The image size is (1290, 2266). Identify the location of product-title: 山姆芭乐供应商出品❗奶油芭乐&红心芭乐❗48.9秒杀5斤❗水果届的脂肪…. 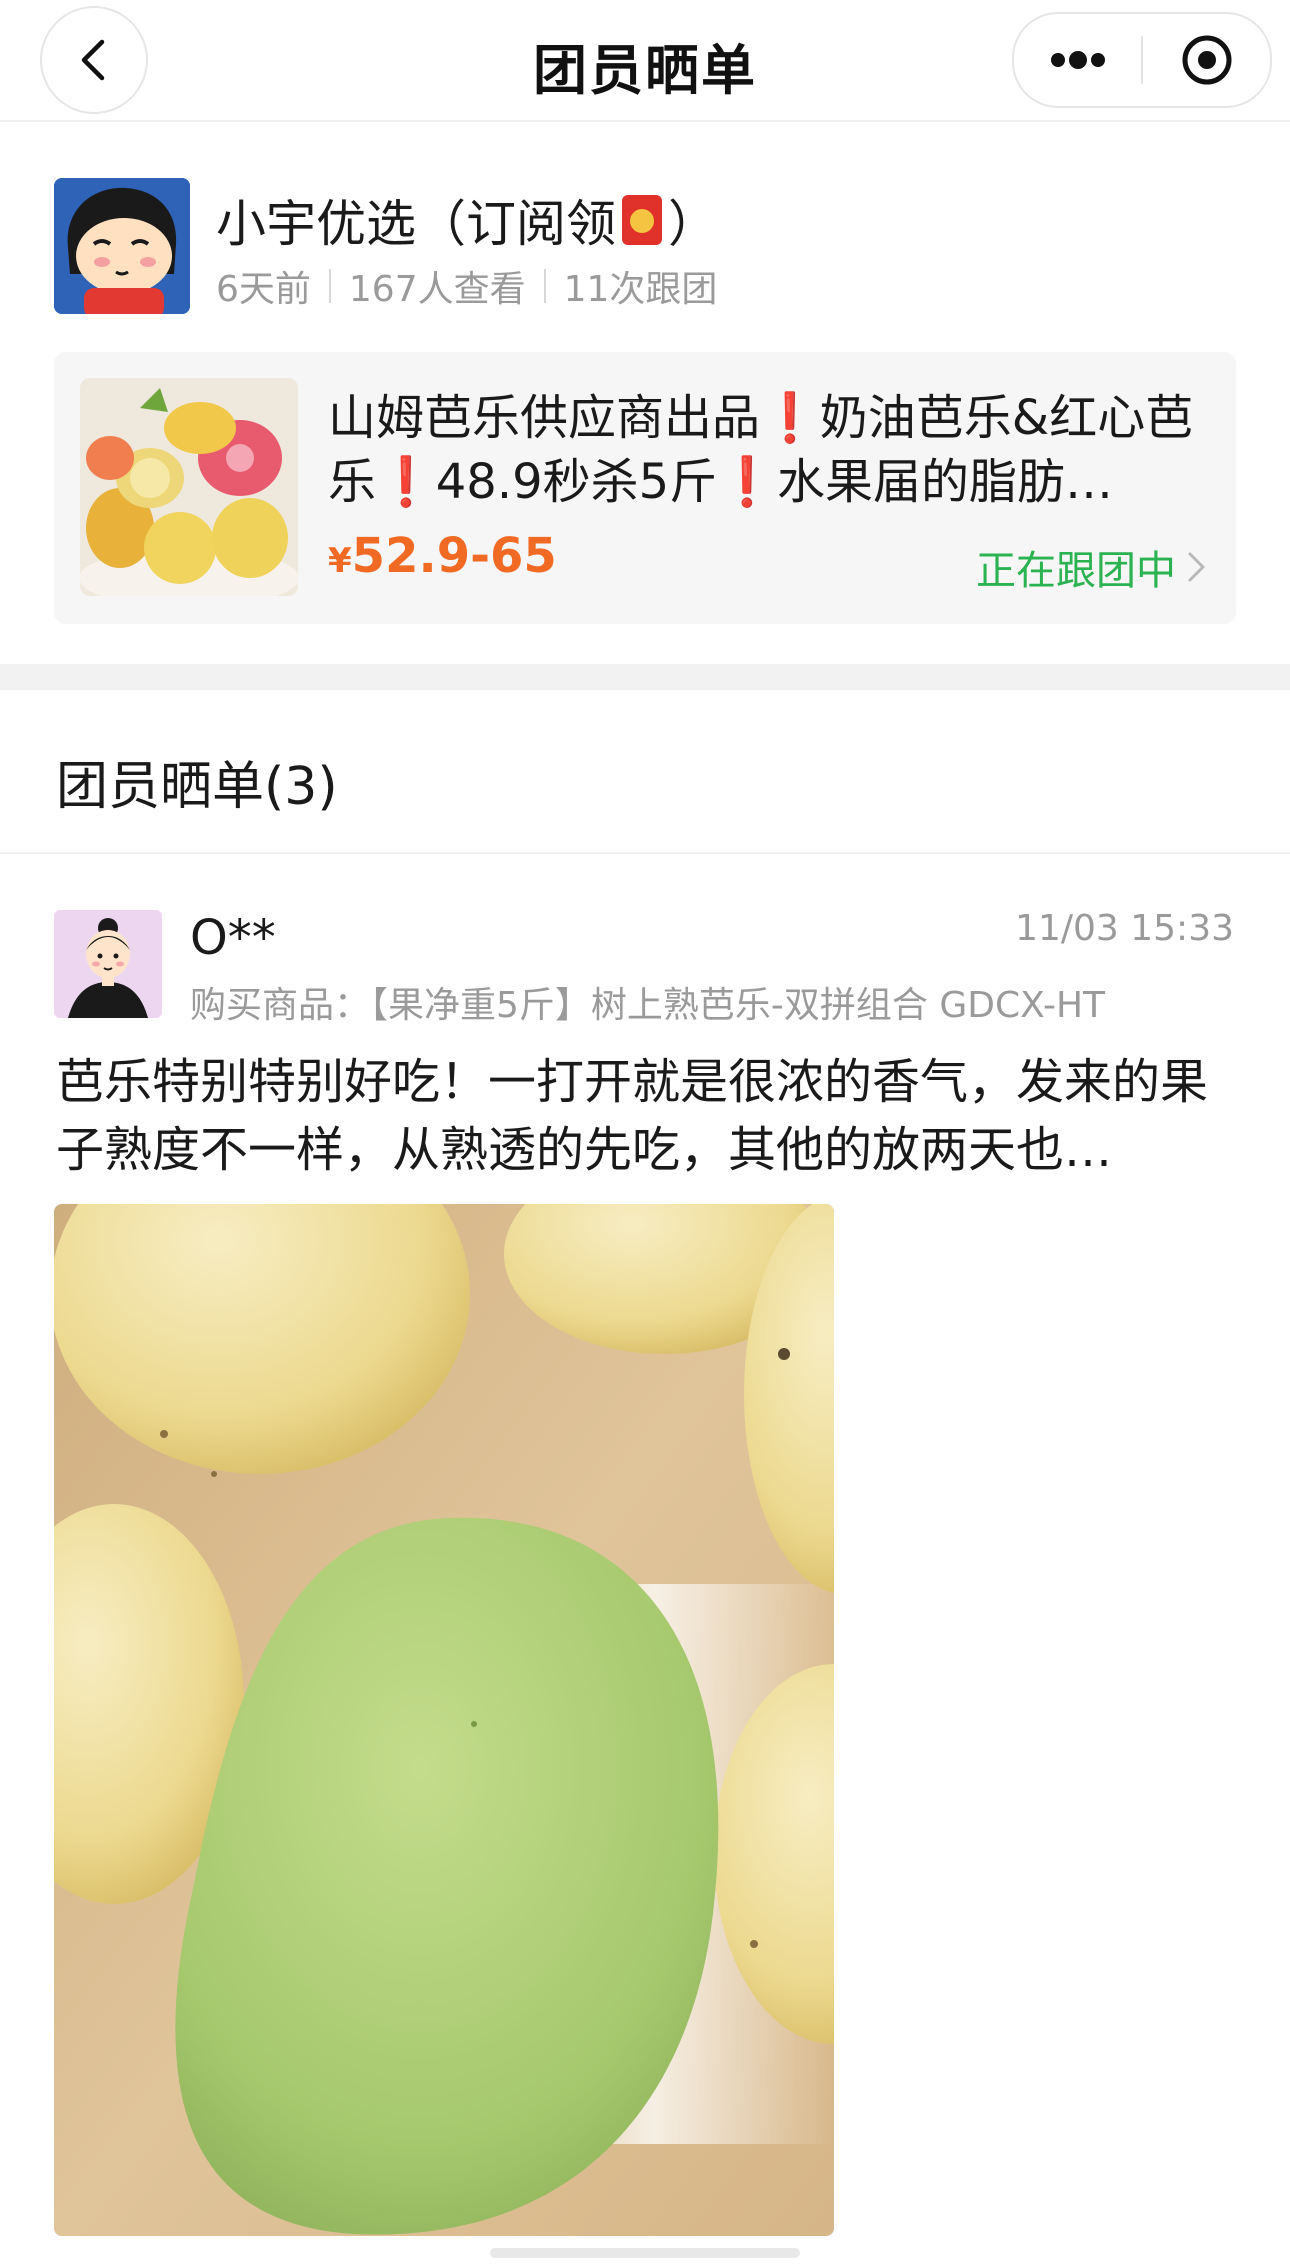
(761, 450).